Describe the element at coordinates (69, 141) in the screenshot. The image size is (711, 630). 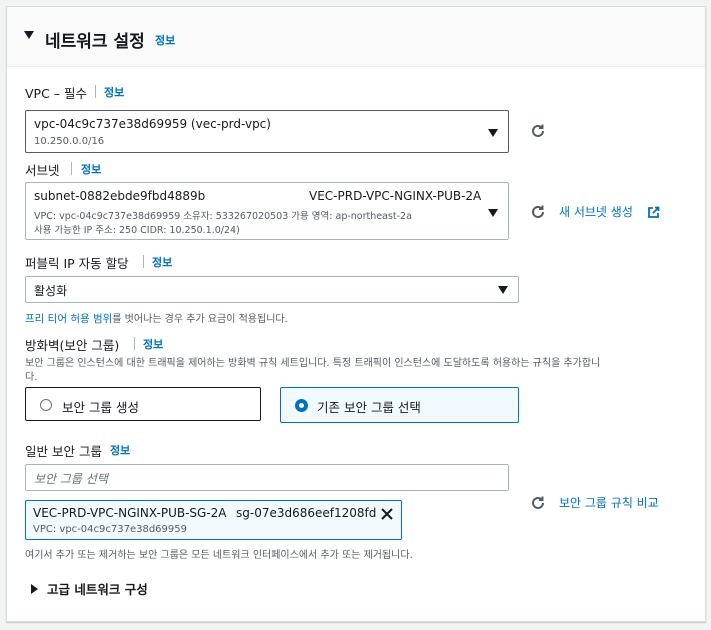
I see `vpc-selected-cidr: 10.250.0.0/16` at that location.